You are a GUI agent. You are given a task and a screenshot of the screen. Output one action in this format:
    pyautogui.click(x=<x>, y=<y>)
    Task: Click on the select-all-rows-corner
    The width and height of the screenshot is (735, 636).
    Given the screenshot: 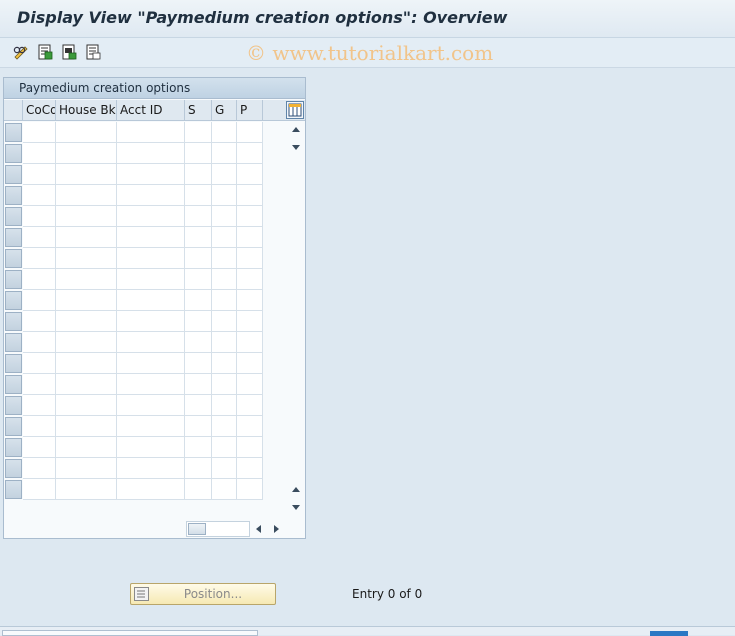 What is the action you would take?
    pyautogui.click(x=13, y=110)
    